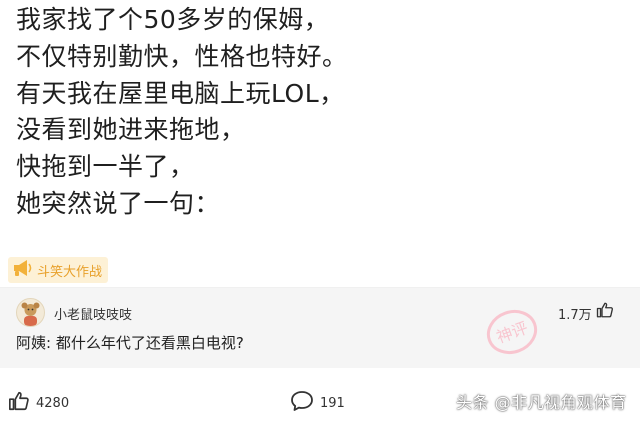 Image resolution: width=640 pixels, height=423 pixels. Describe the element at coordinates (53, 403) in the screenshot. I see `like-count: 4280` at that location.